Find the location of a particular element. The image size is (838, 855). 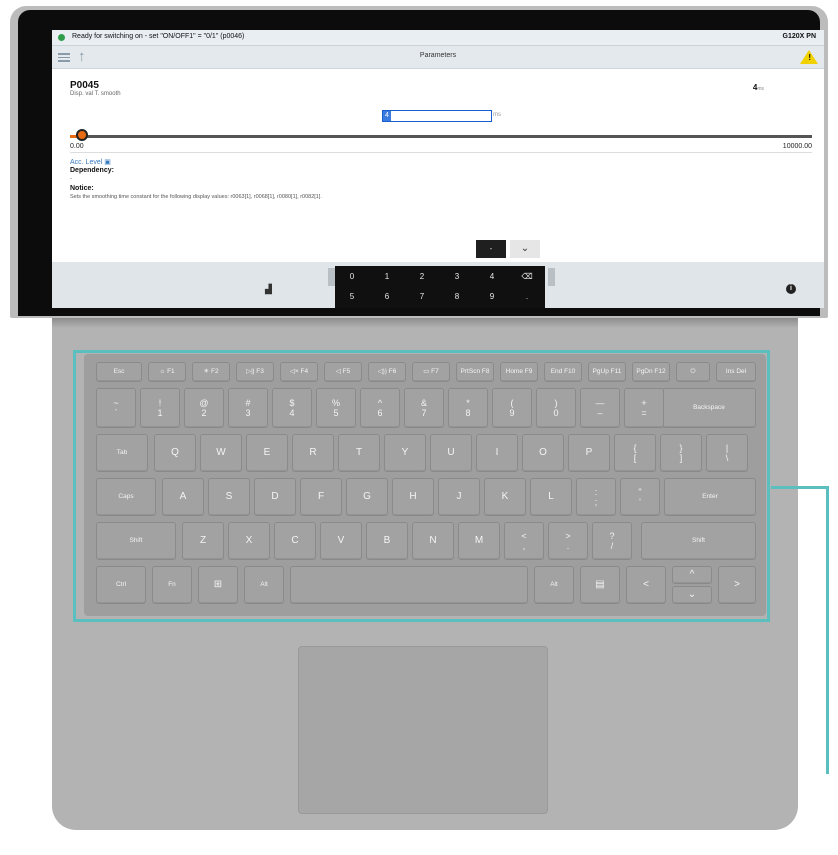

device-name: G120X PN is located at coordinates (799, 36).